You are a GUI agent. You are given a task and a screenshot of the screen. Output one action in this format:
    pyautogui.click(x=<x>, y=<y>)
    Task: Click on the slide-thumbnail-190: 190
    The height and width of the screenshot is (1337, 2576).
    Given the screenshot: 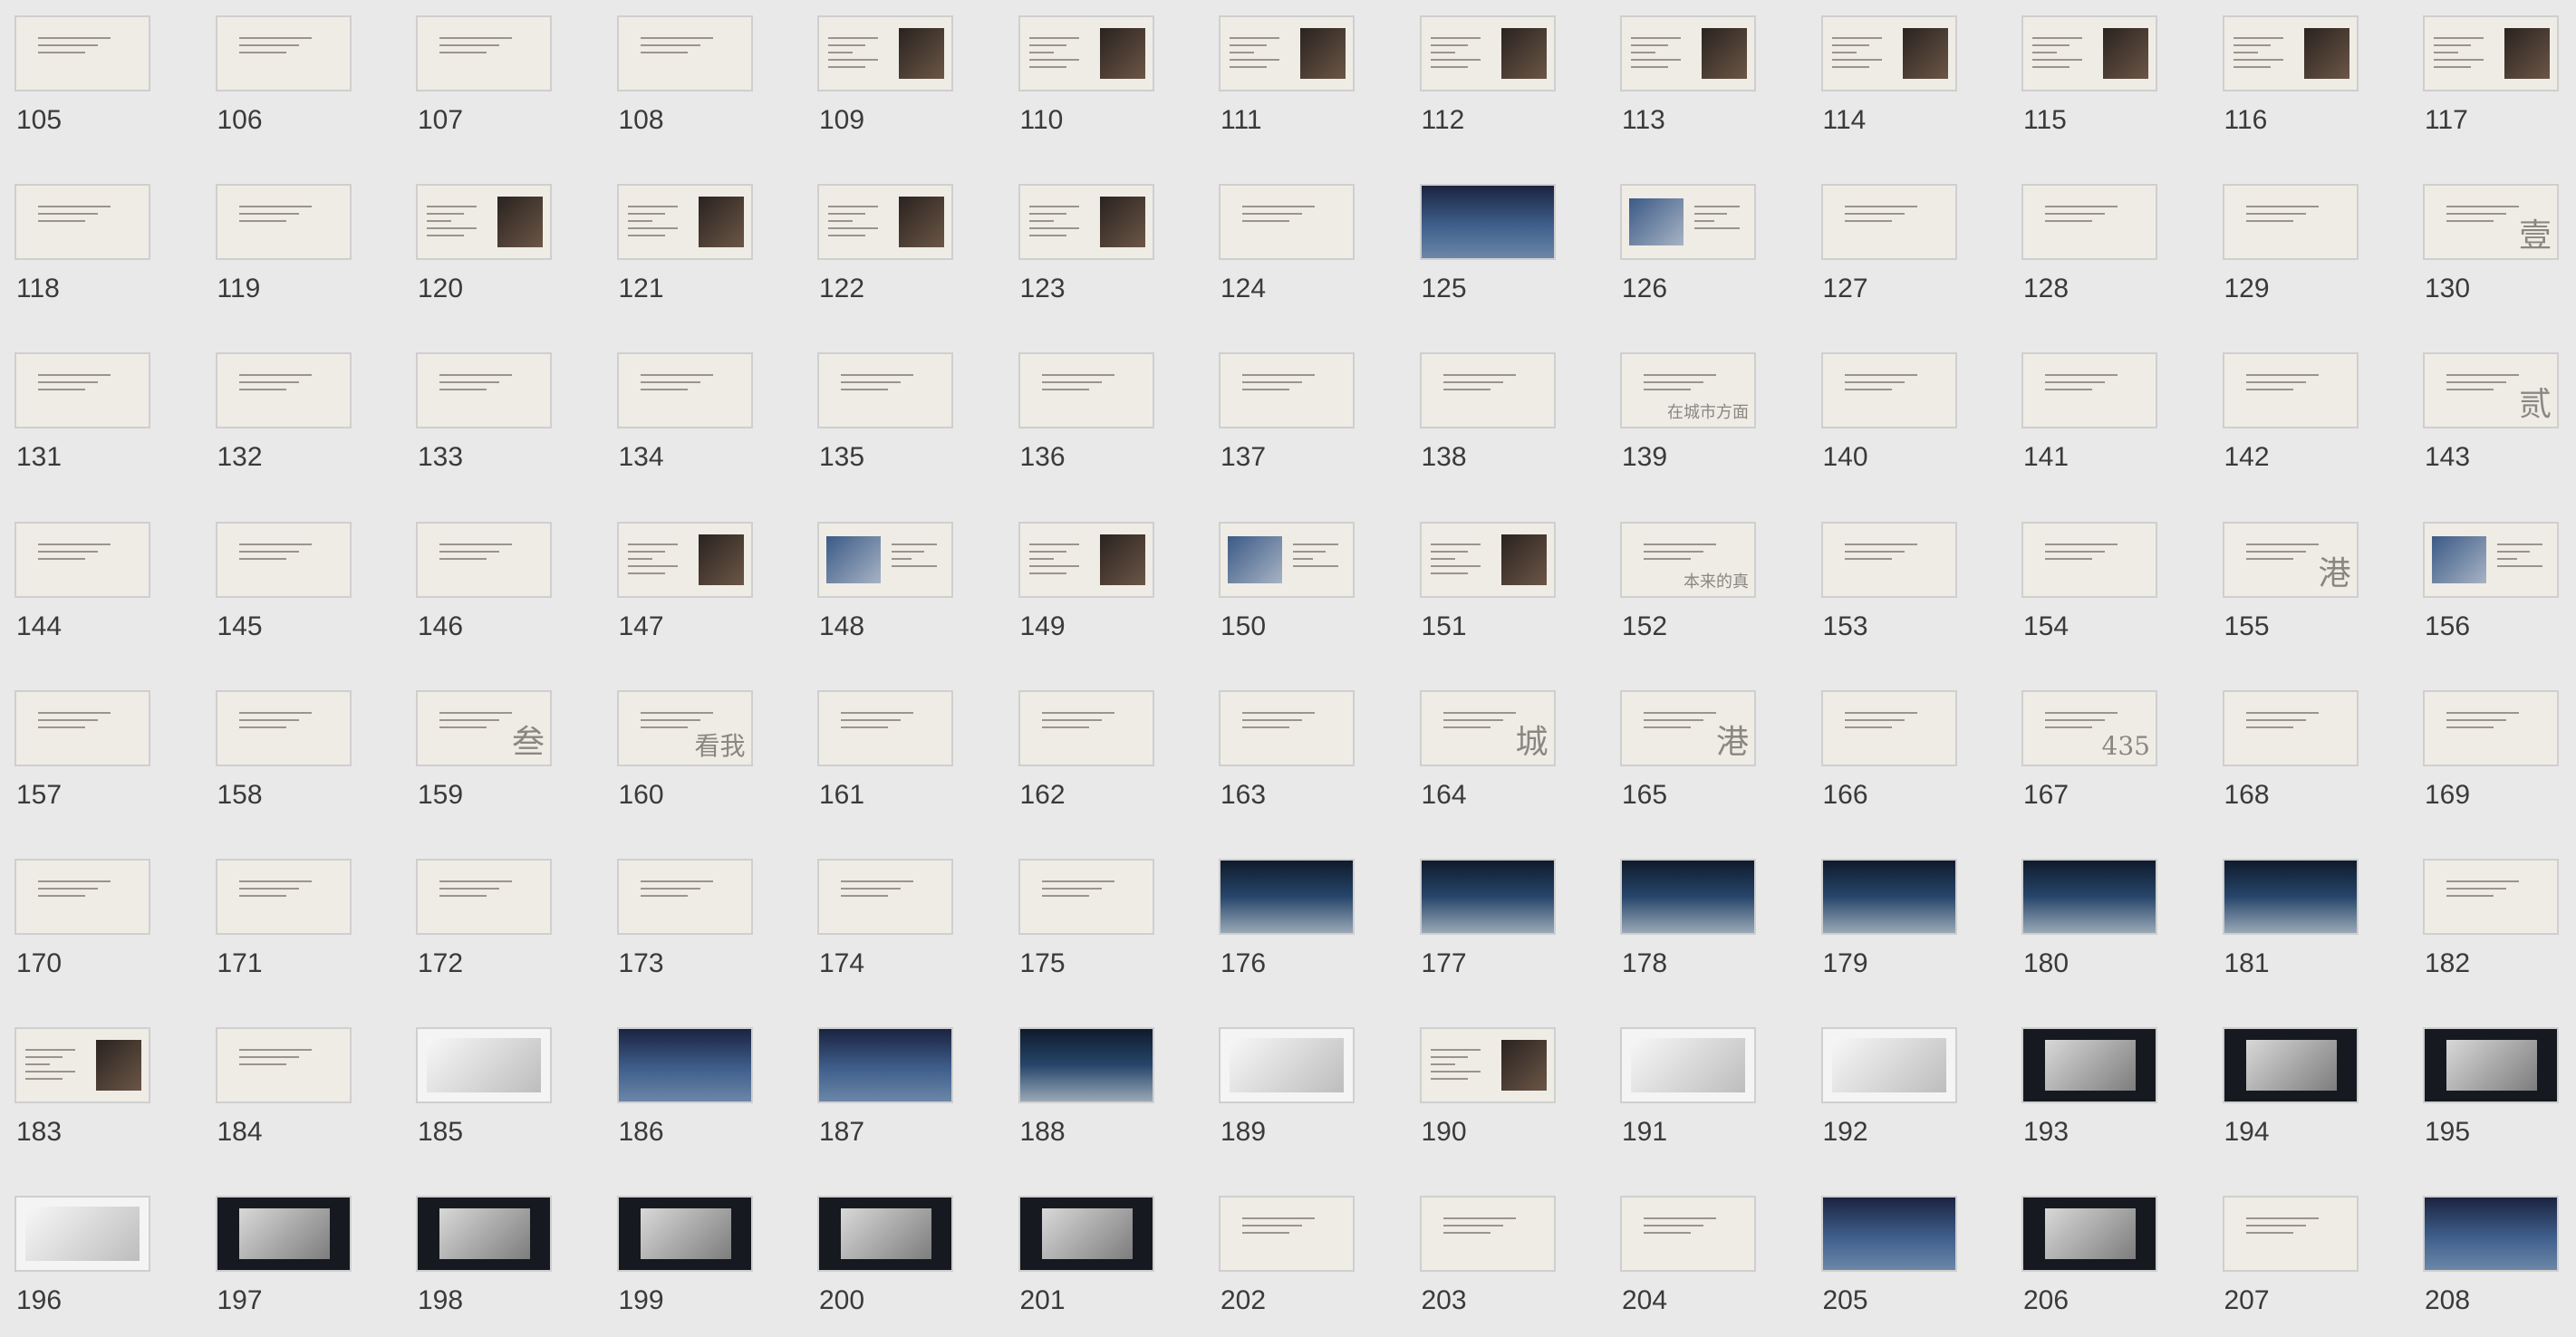 What is the action you would take?
    pyautogui.click(x=1480, y=1080)
    